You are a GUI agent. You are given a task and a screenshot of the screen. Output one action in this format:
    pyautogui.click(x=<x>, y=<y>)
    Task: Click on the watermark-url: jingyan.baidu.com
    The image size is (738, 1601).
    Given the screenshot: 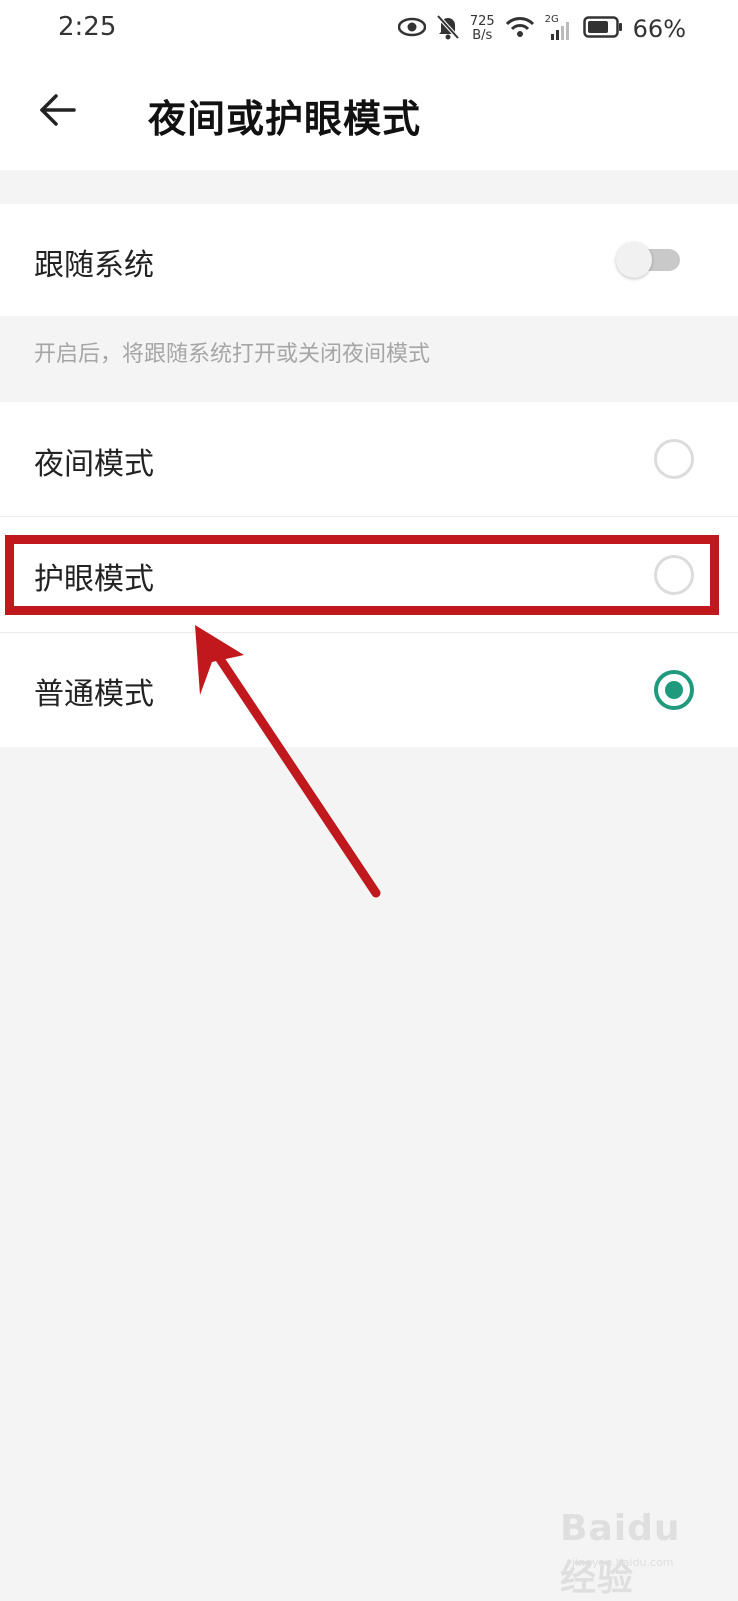 What is the action you would take?
    pyautogui.click(x=623, y=1562)
    